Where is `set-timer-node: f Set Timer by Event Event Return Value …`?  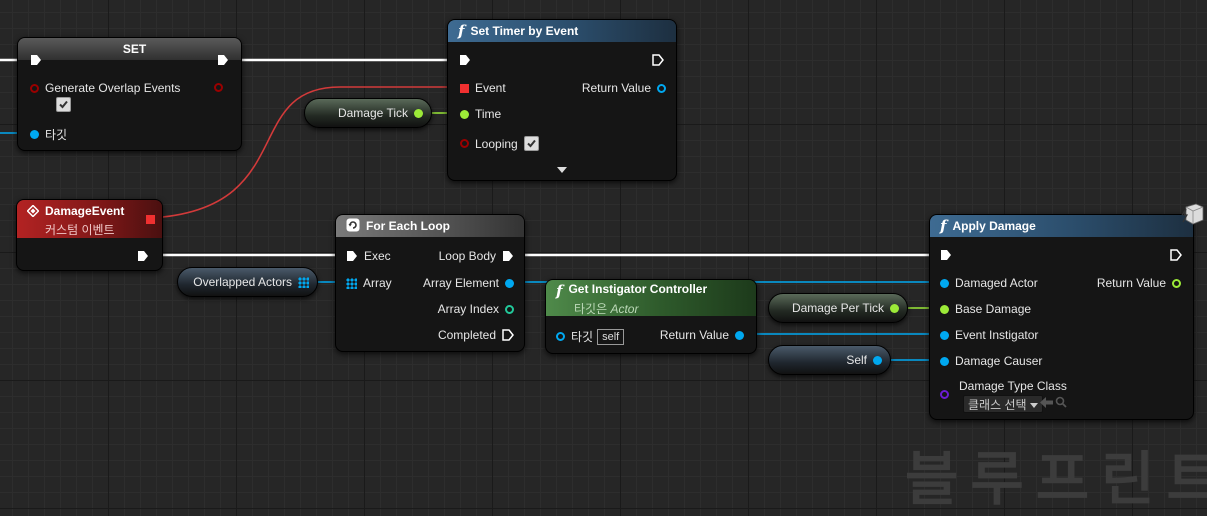
set-timer-node: f Set Timer by Event Event Return Value … is located at coordinates (562, 100).